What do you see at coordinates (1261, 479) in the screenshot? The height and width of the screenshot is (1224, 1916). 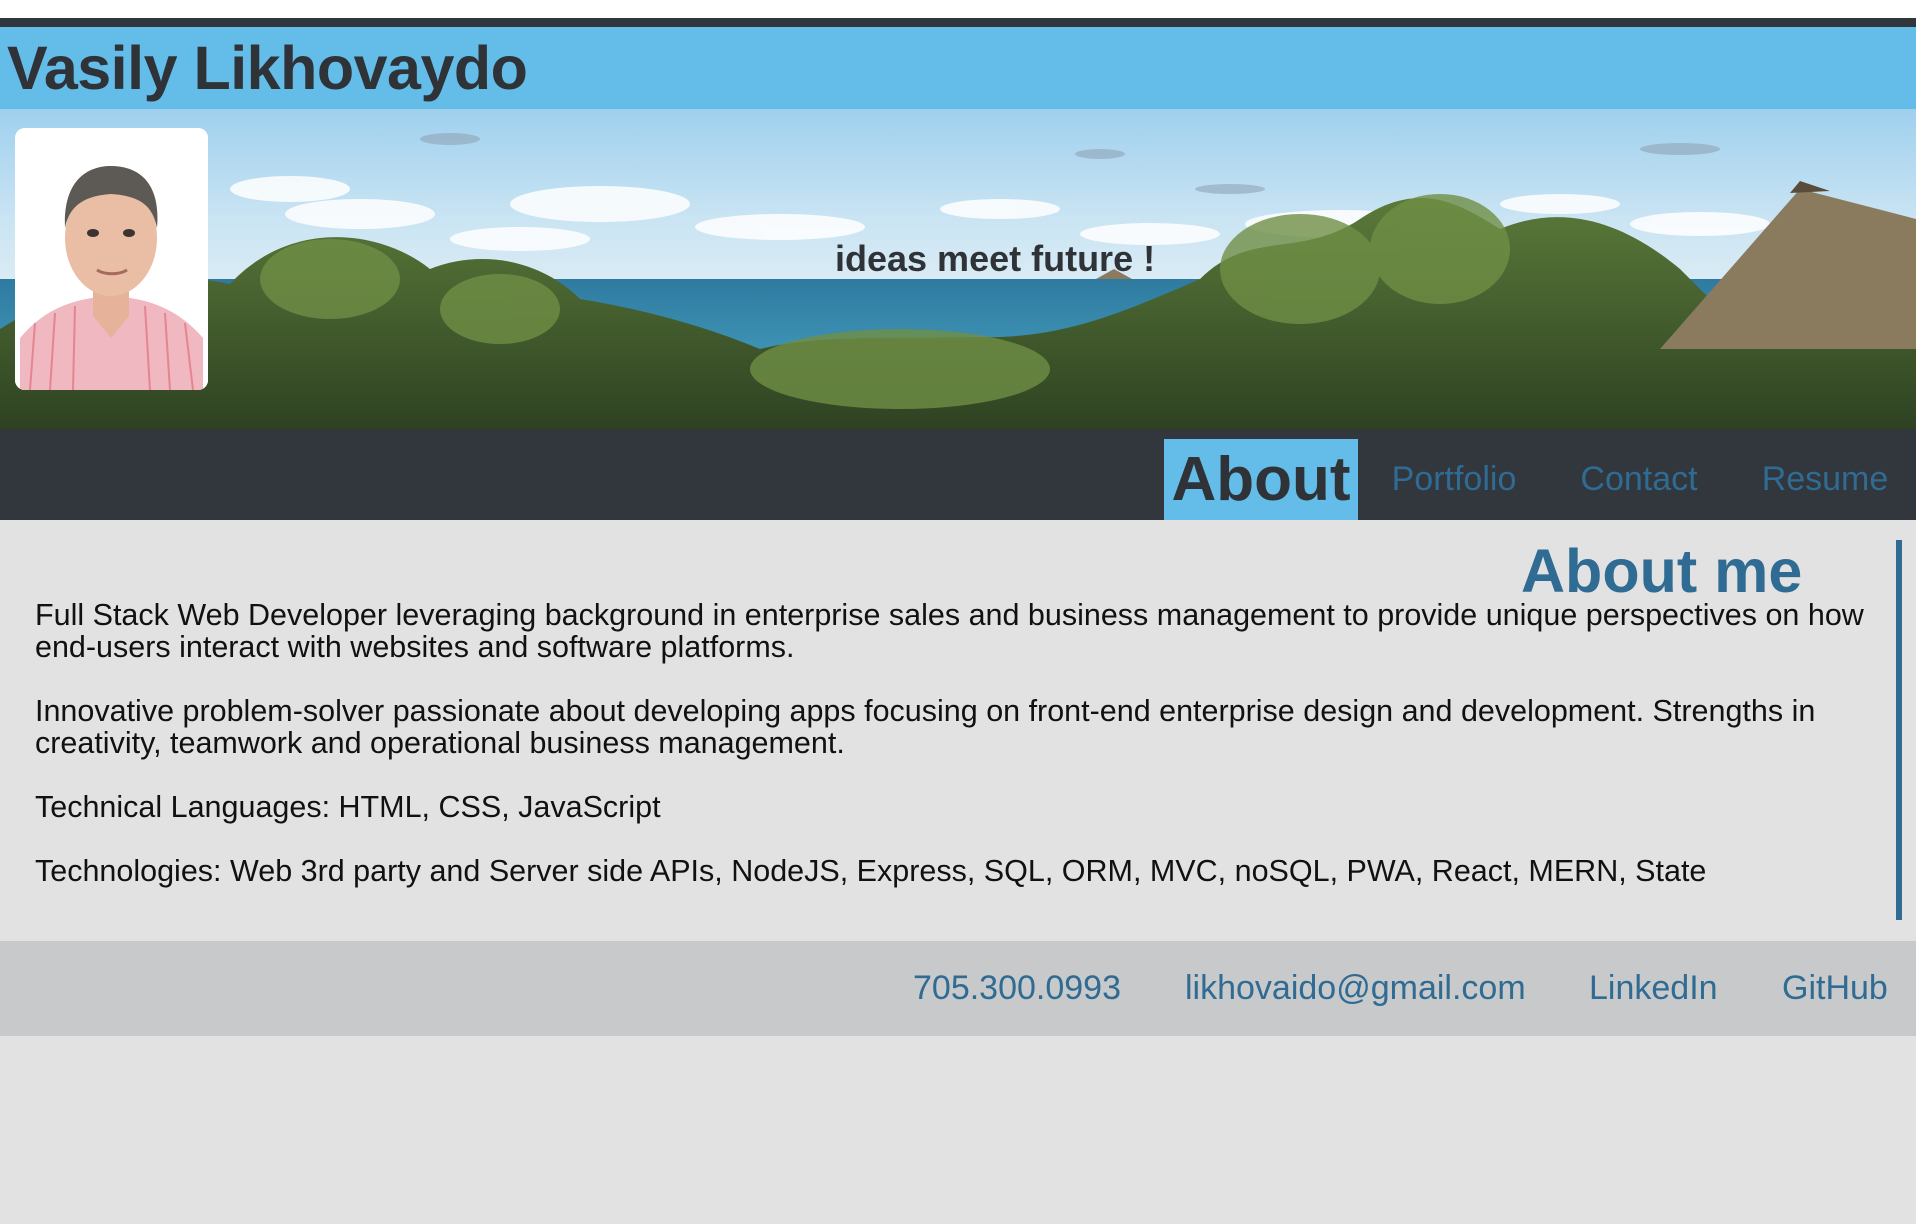 I see `nav-tab-about: About` at bounding box center [1261, 479].